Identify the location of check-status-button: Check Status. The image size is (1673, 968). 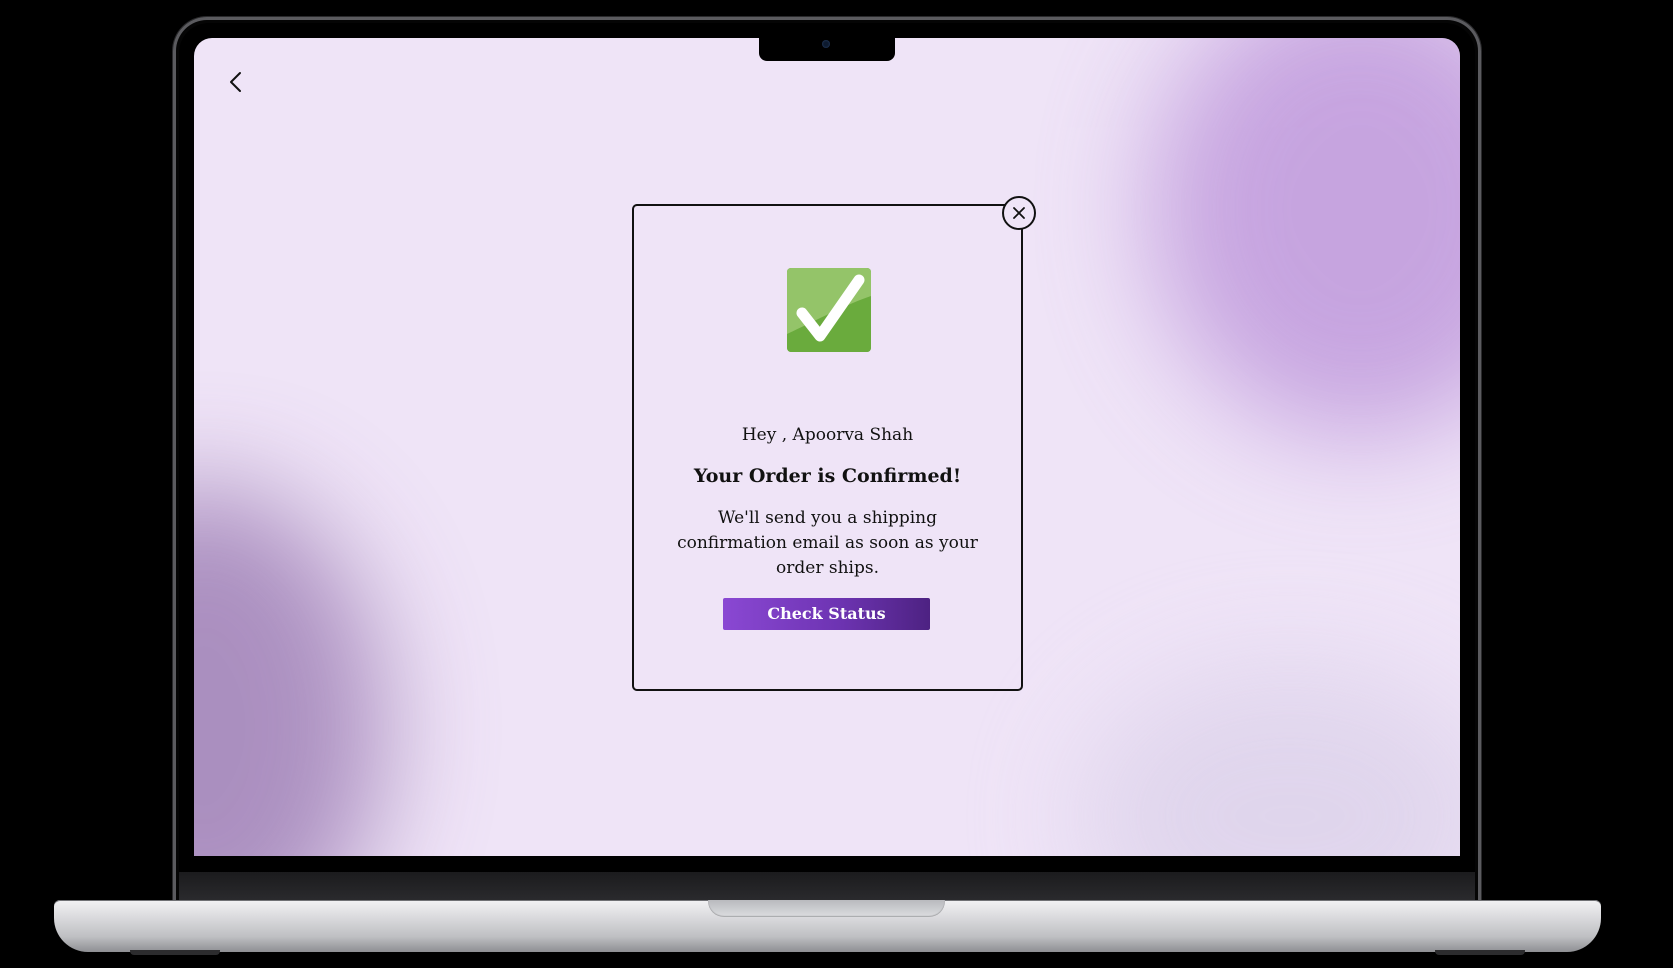
(826, 614).